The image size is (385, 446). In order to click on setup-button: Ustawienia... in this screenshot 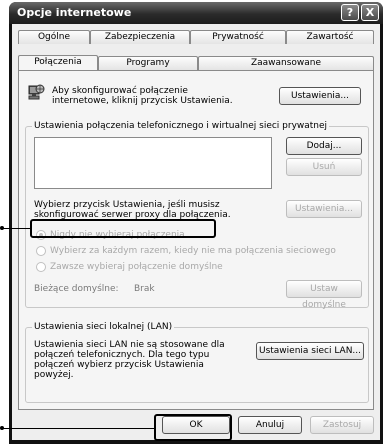, I will do `click(320, 96)`.